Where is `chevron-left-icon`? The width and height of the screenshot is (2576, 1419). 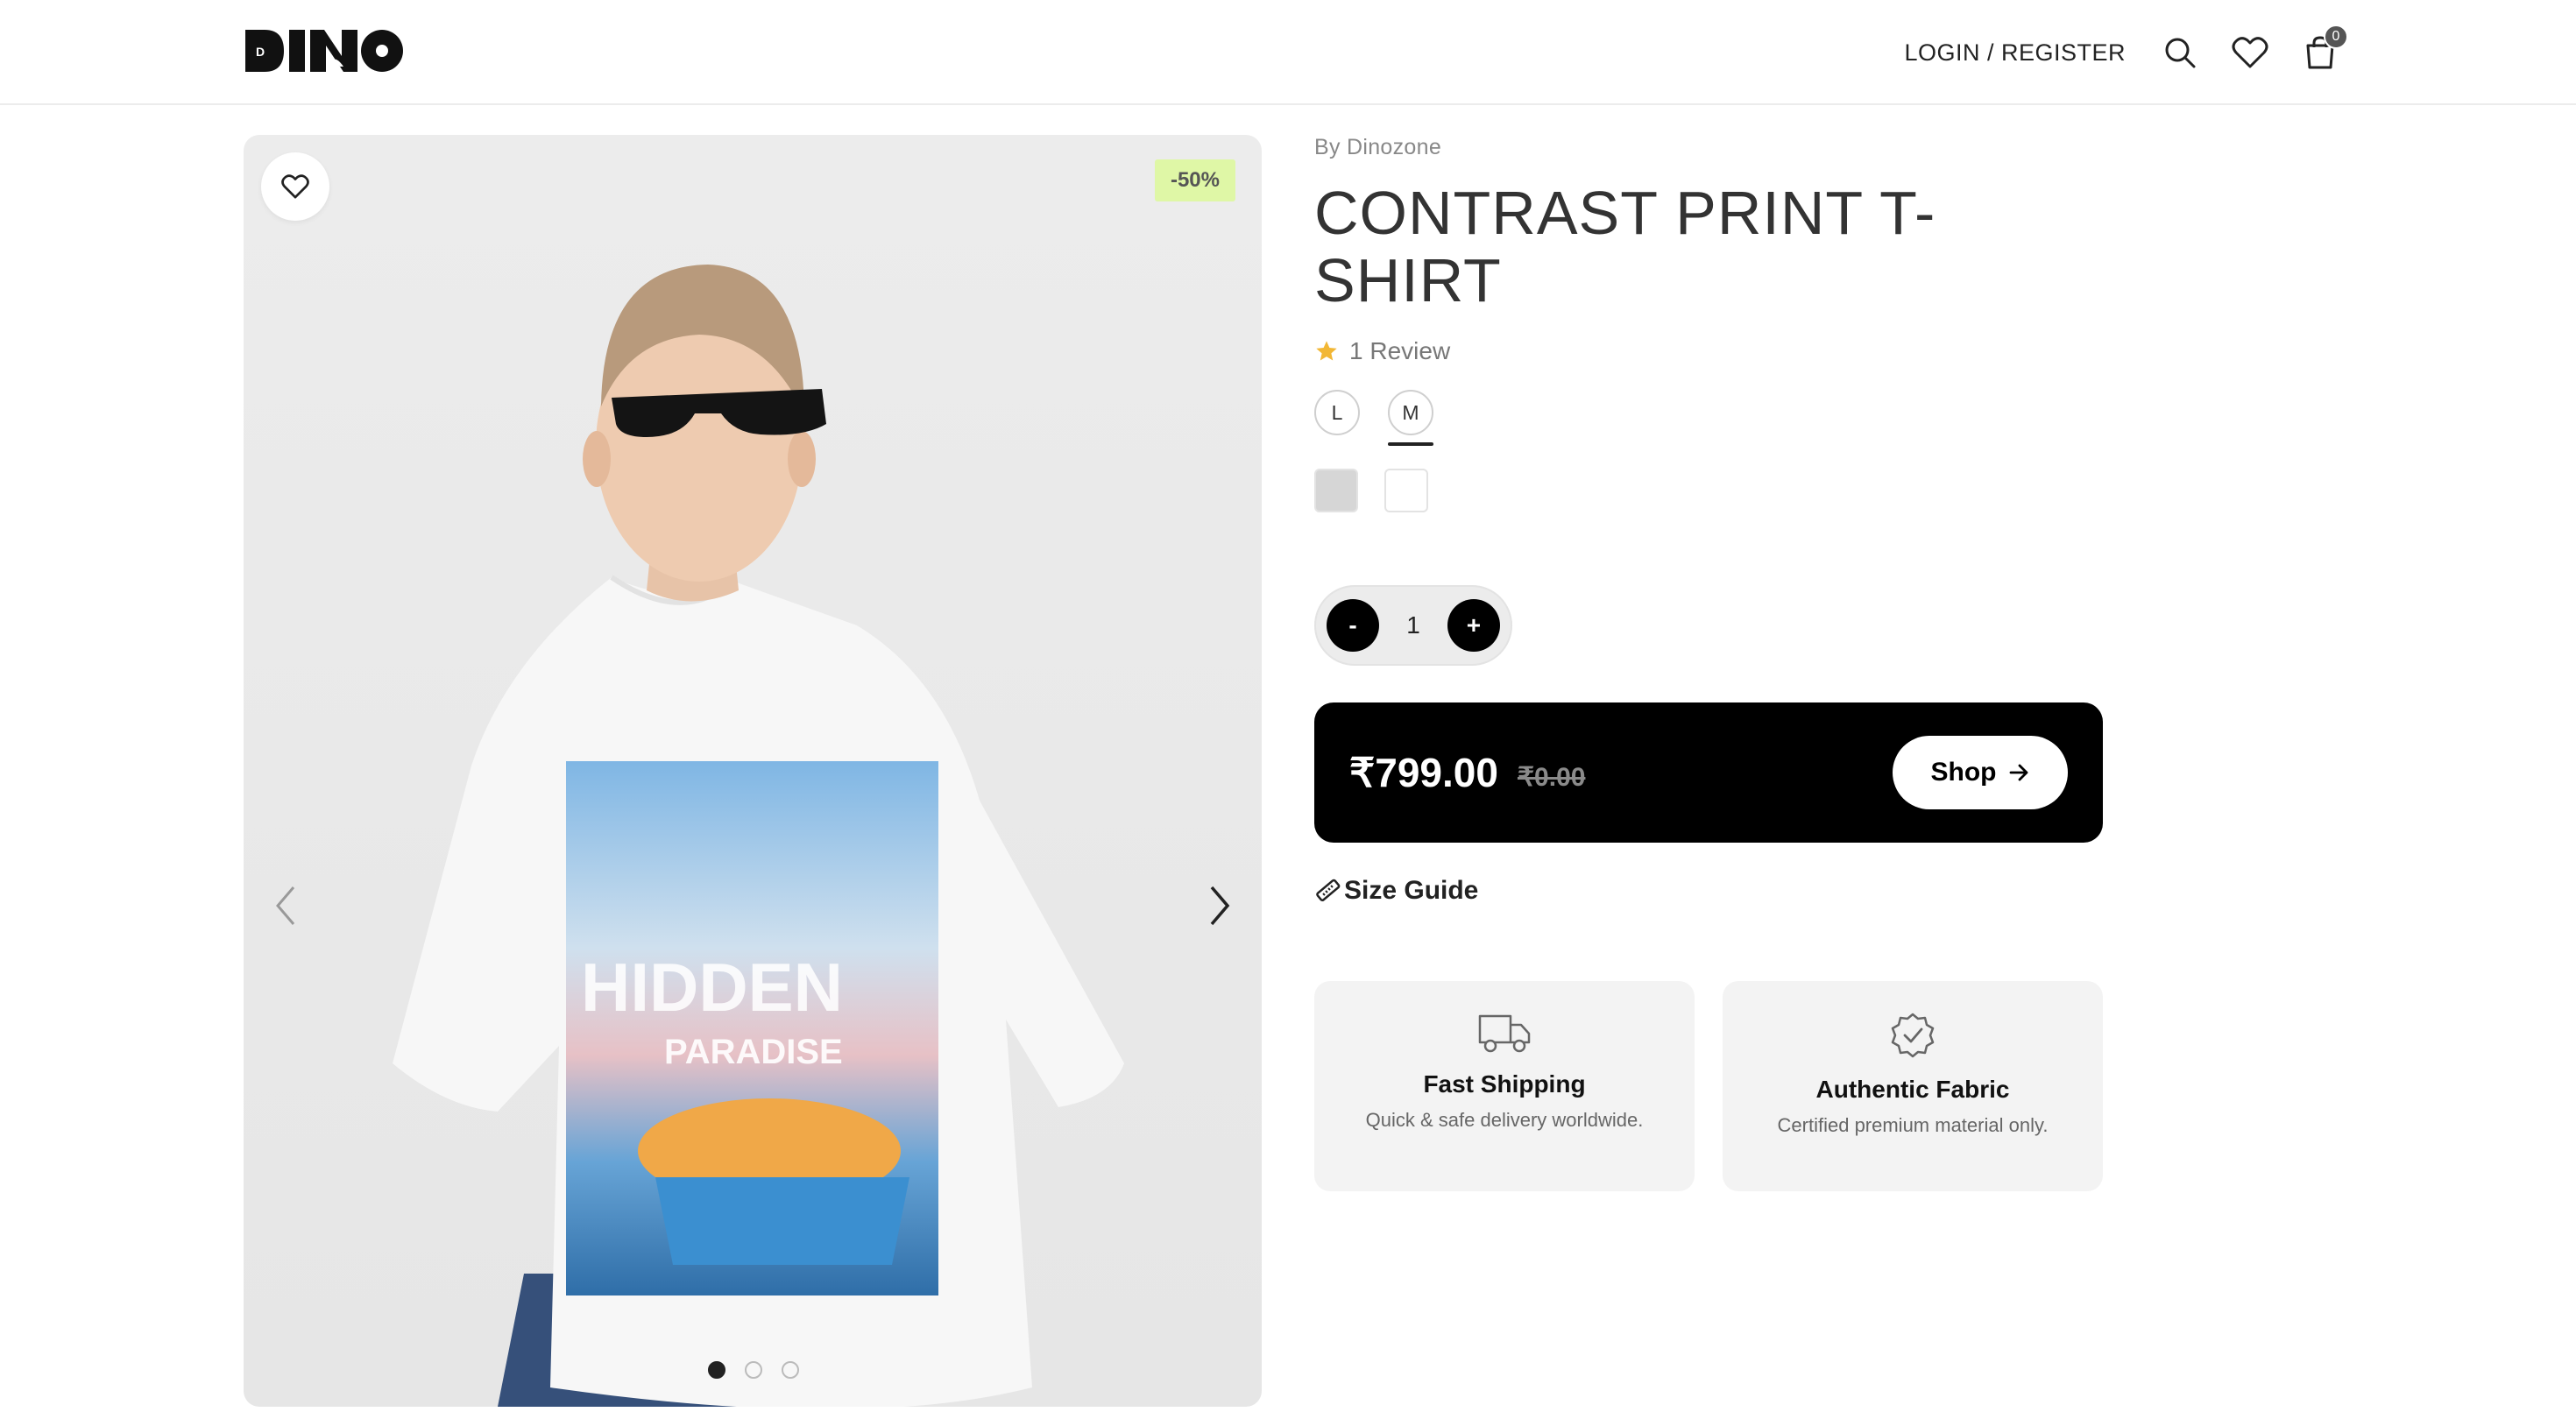
chevron-left-icon is located at coordinates (285, 906).